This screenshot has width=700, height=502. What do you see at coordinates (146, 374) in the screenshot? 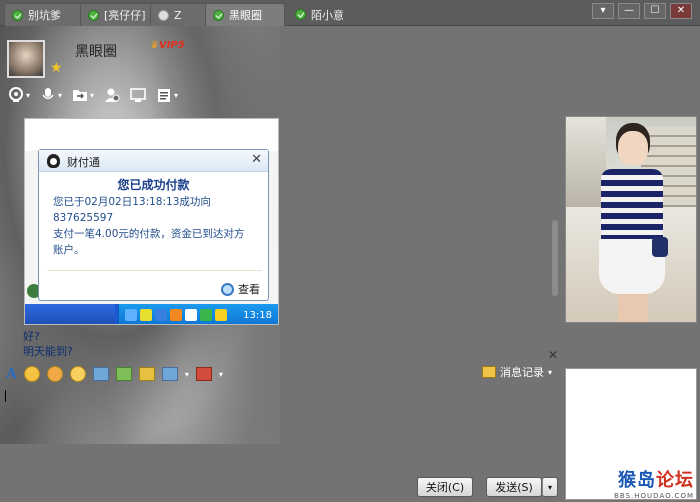
I see `music-icon` at bounding box center [146, 374].